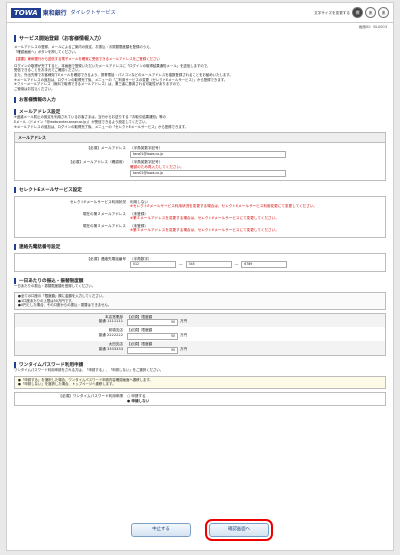 This screenshot has width=400, height=555. Describe the element at coordinates (208, 173) in the screenshot. I see `email-confirm-input: taro01@towa.co.jp` at that location.